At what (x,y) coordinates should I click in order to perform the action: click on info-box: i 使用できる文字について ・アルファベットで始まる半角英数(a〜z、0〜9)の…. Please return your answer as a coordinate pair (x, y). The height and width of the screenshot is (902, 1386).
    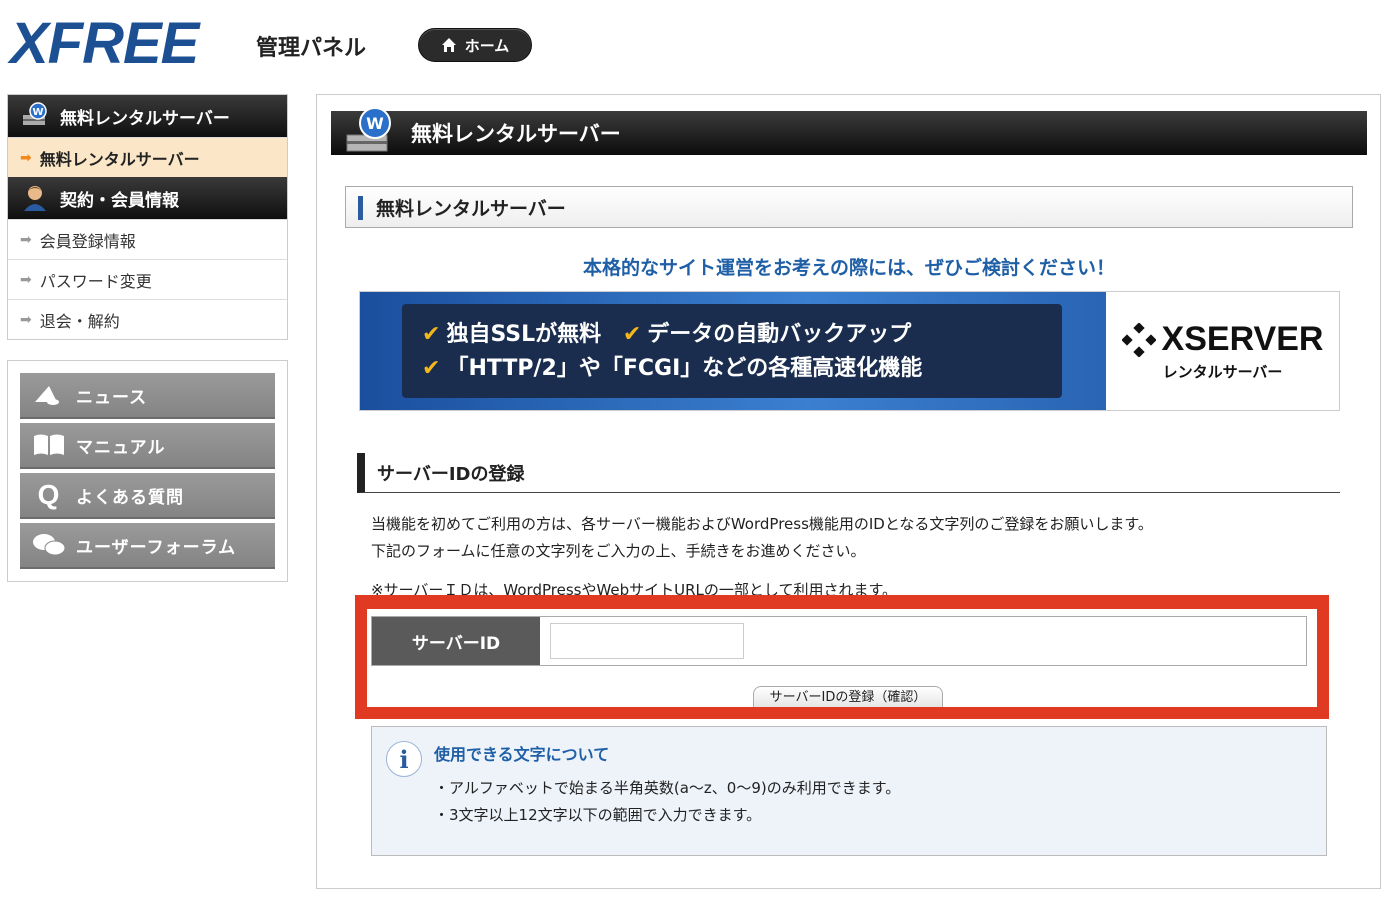
    Looking at the image, I should click on (849, 791).